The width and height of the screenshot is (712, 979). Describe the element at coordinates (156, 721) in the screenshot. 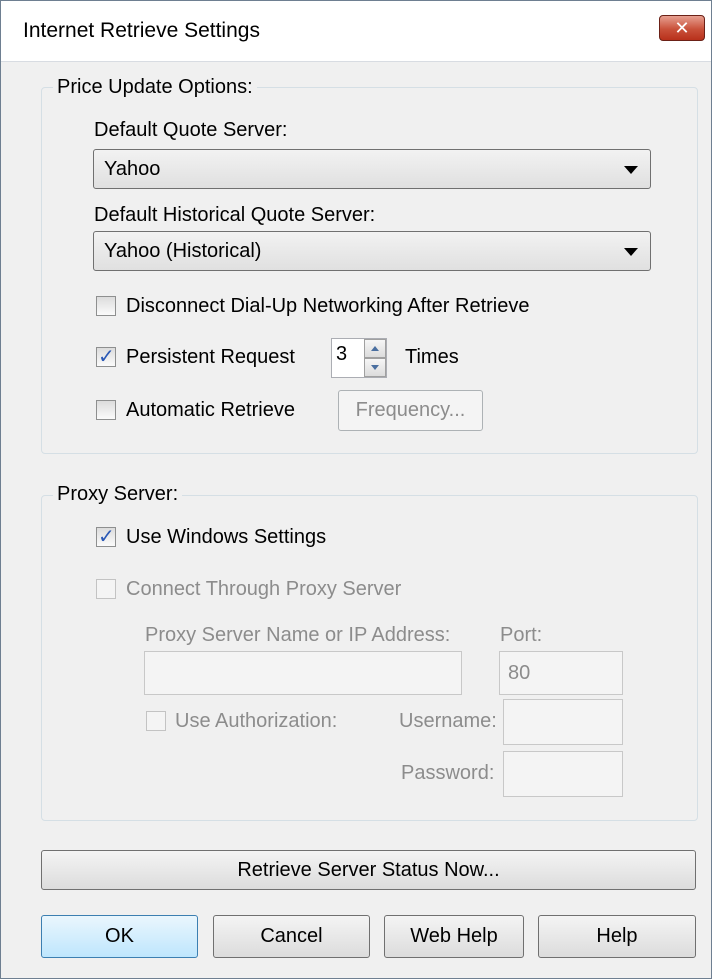

I see `use-authorization-checkbox` at that location.